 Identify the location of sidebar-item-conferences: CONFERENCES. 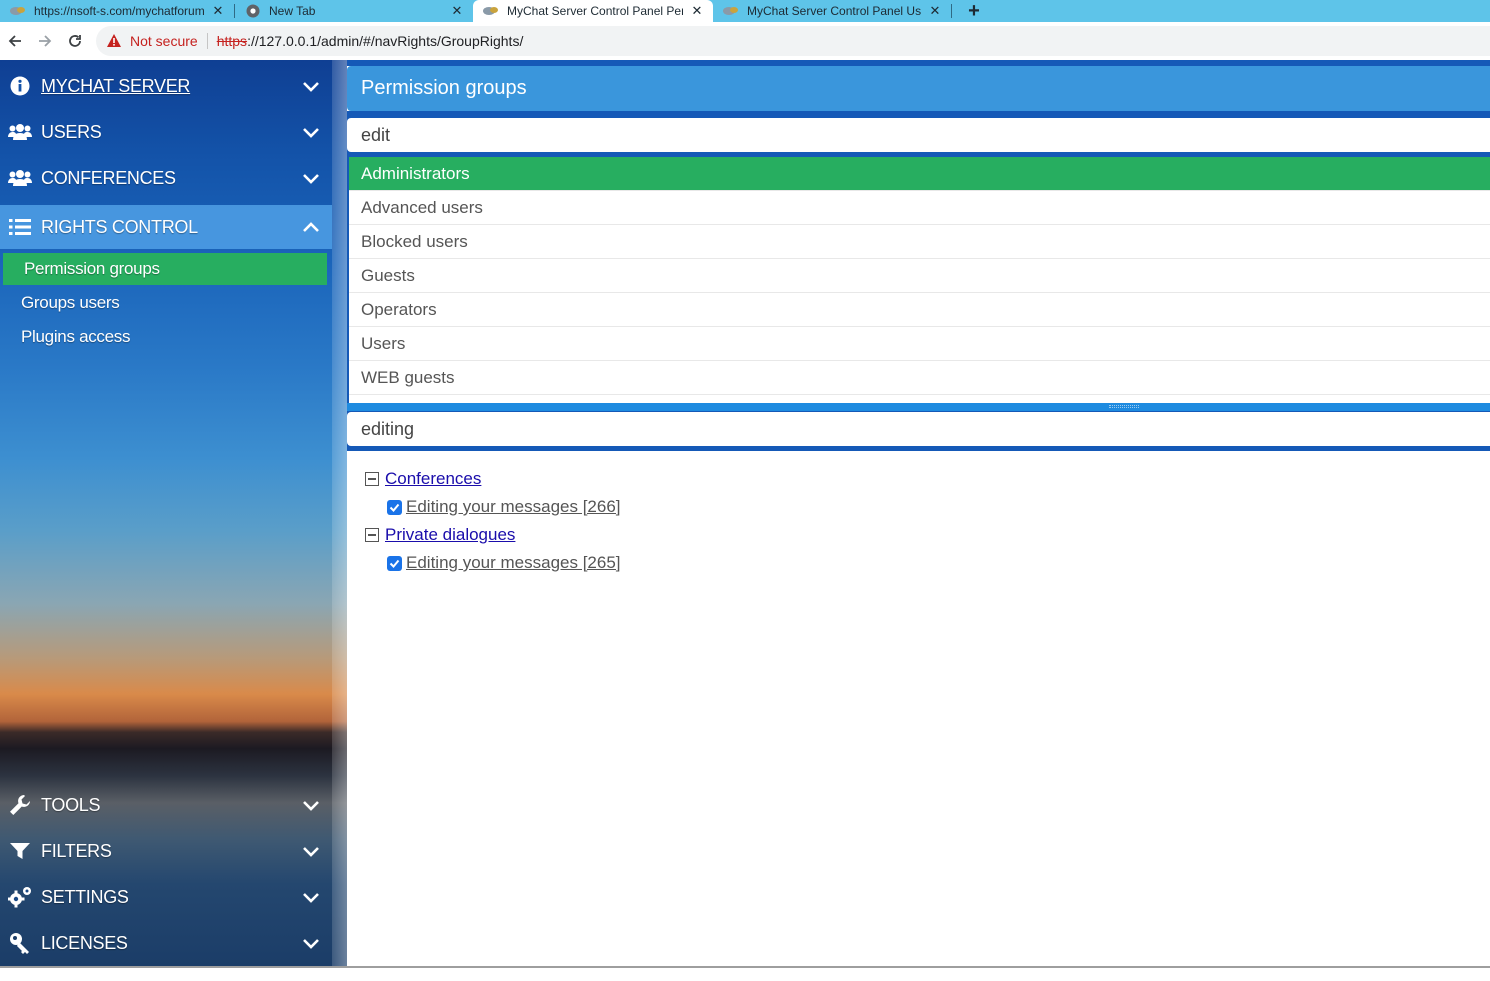
(166, 178).